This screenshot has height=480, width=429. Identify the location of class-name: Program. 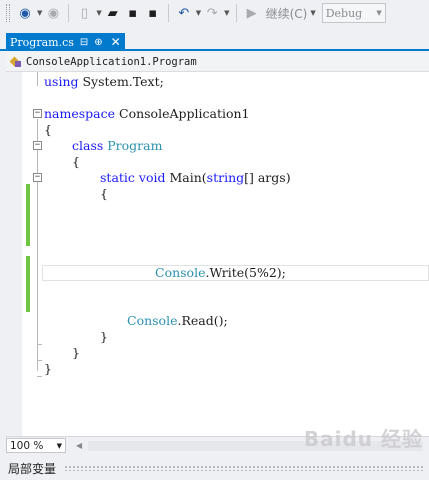
(135, 145).